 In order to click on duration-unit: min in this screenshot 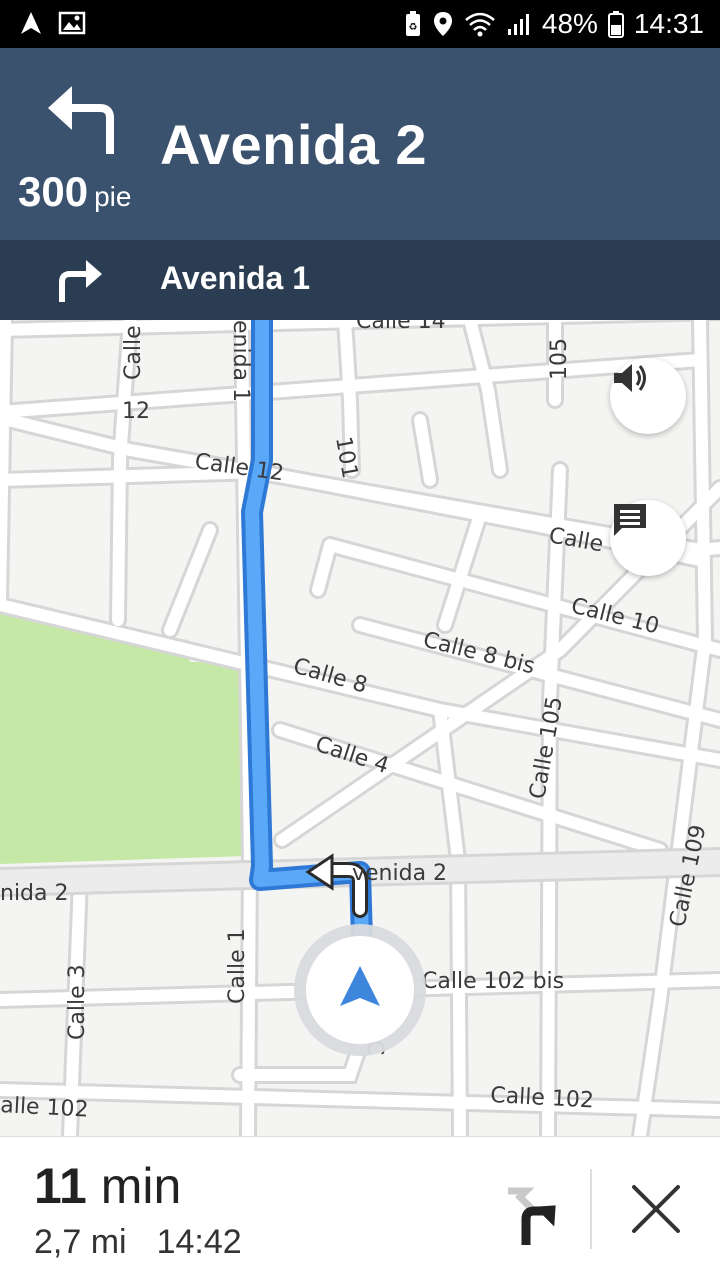, I will do `click(141, 1186)`.